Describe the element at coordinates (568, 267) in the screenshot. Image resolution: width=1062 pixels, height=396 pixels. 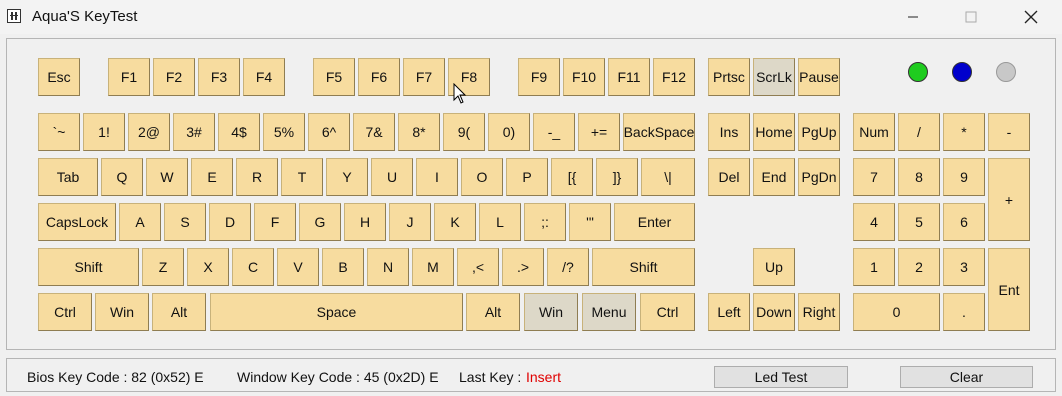
I see `key-slash: /?` at that location.